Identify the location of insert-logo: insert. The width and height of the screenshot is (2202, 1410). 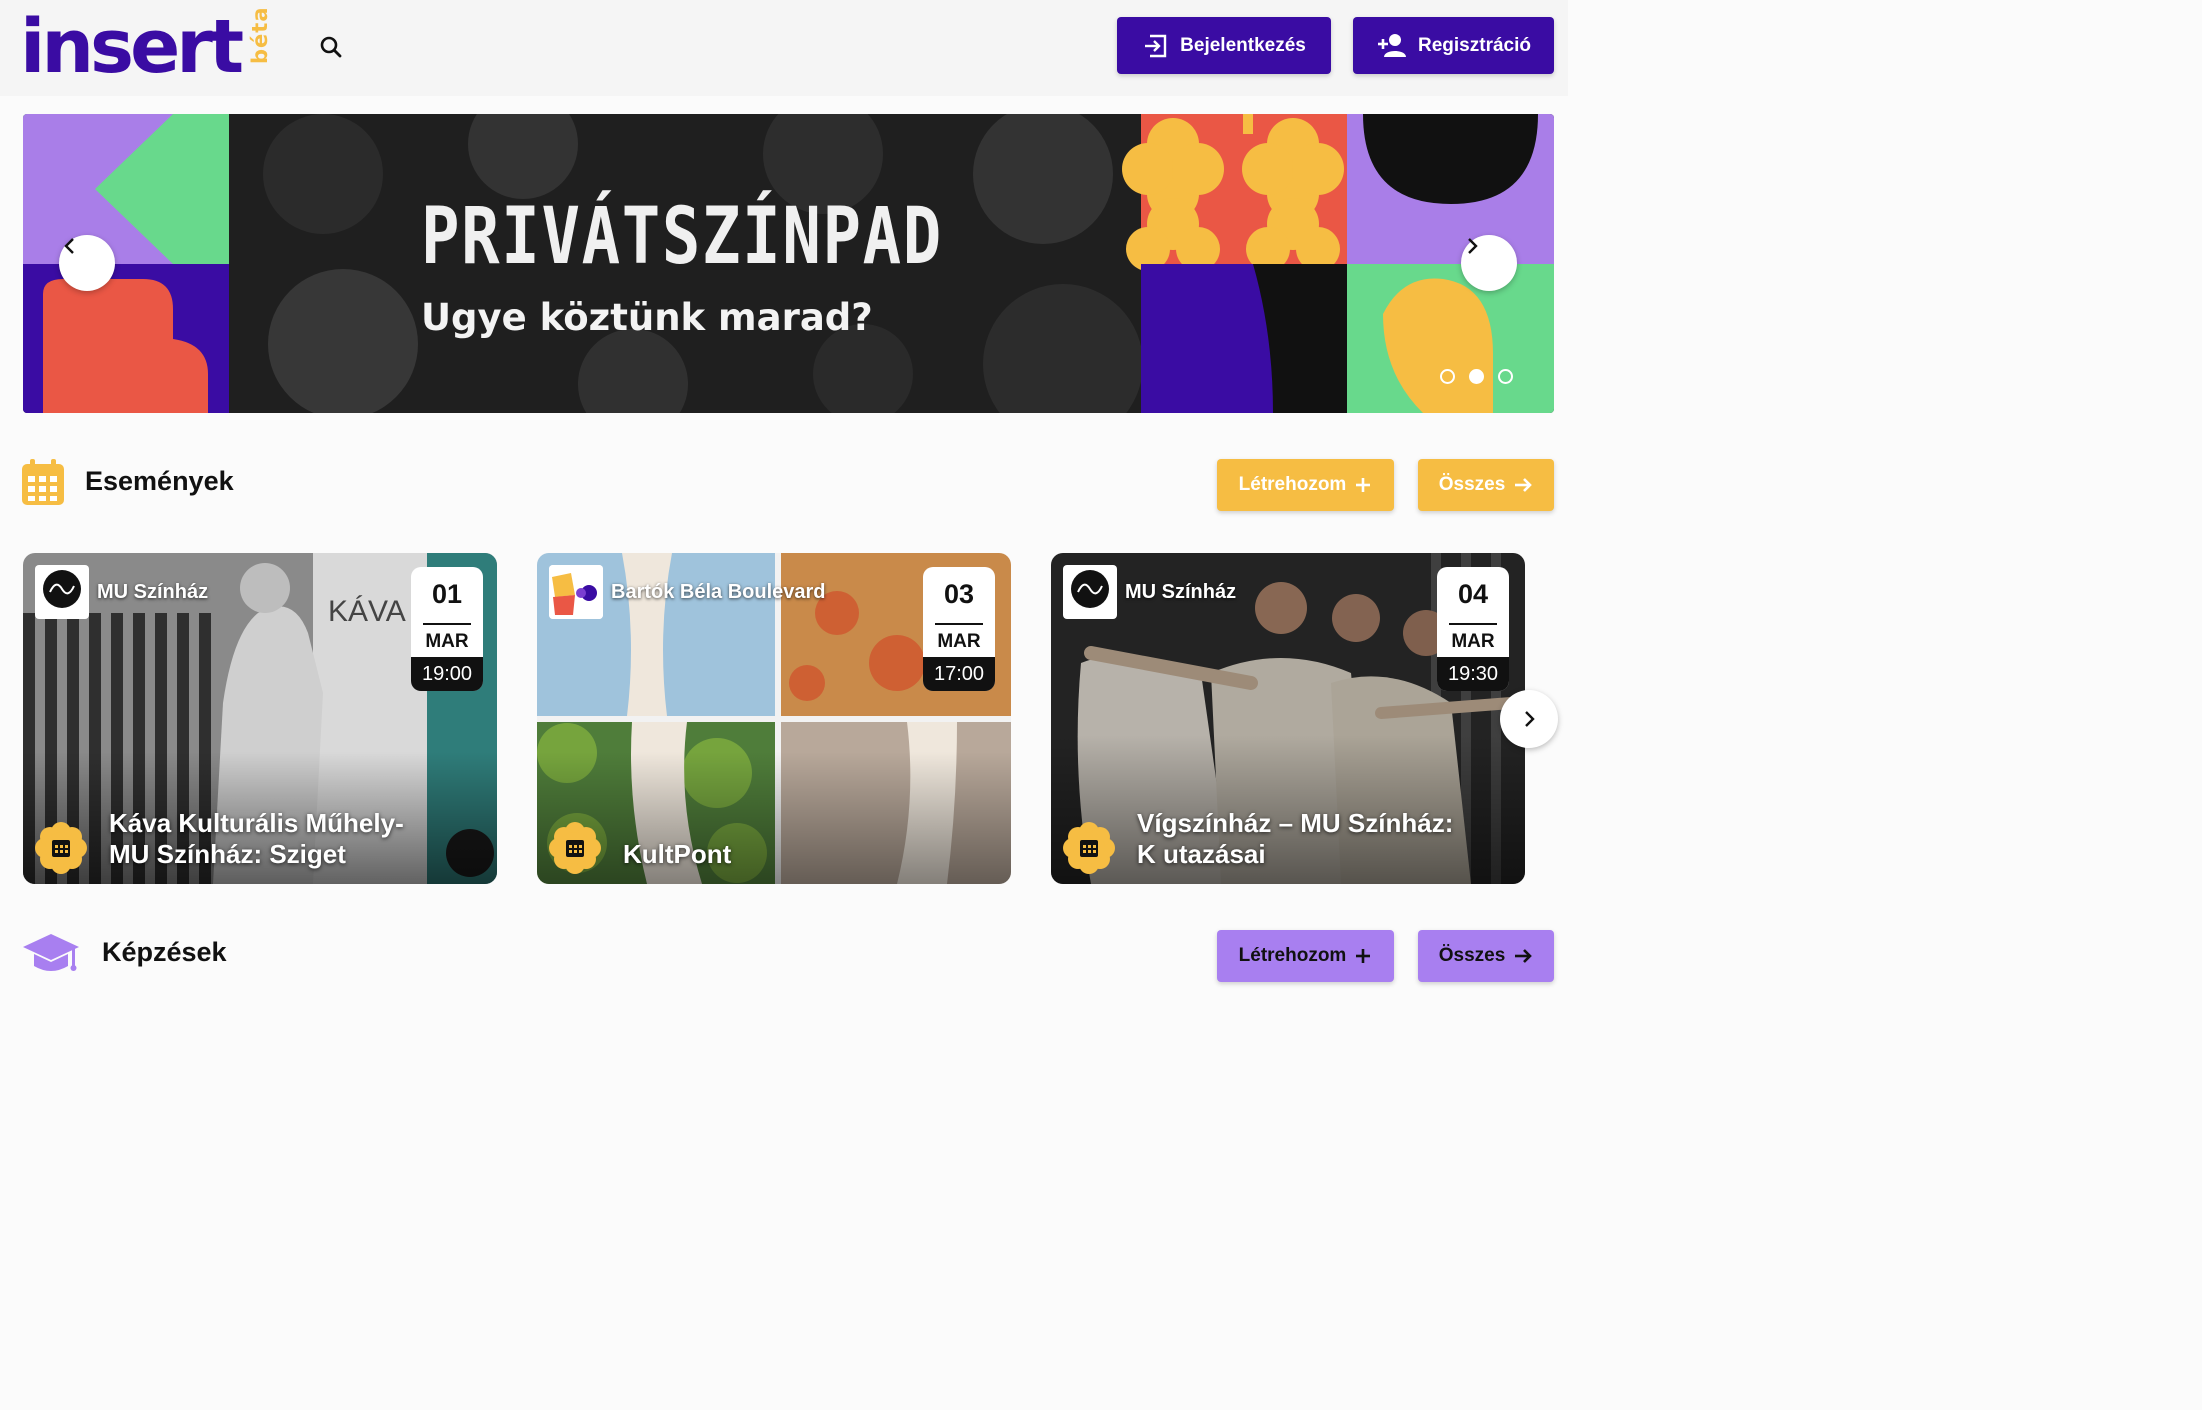
(132, 47).